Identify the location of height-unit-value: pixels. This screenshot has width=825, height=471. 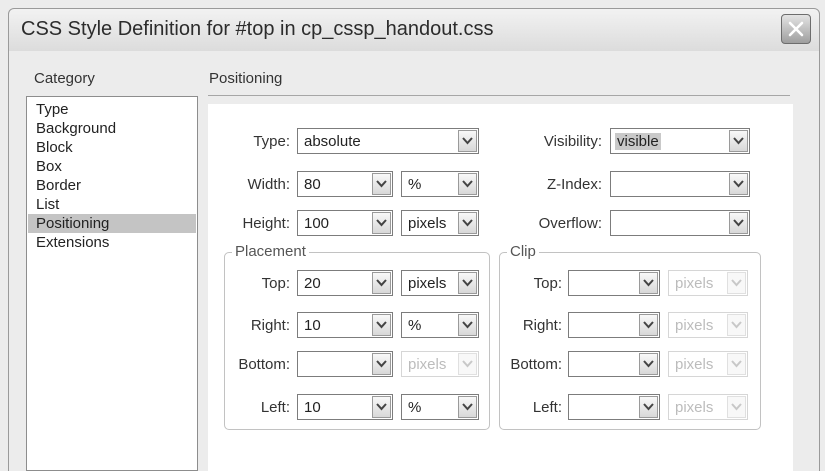
(427, 223).